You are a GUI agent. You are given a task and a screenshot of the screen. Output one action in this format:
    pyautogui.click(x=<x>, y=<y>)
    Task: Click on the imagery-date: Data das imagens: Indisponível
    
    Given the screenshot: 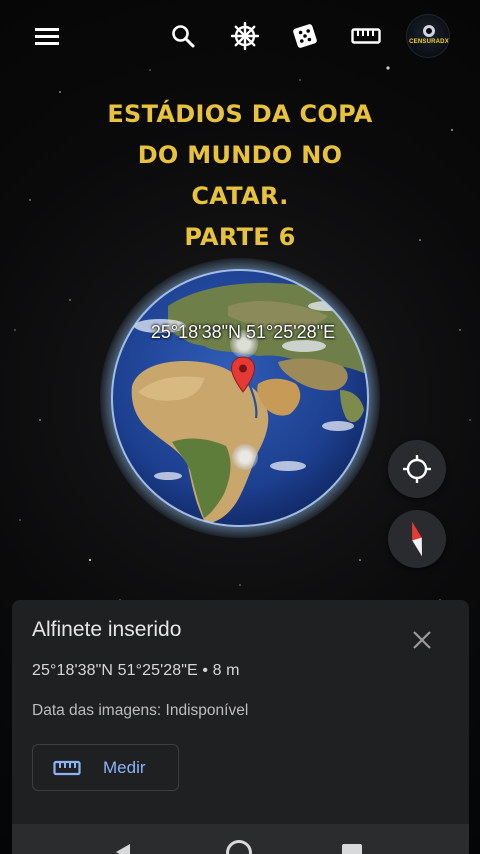 What is the action you would take?
    pyautogui.click(x=140, y=710)
    